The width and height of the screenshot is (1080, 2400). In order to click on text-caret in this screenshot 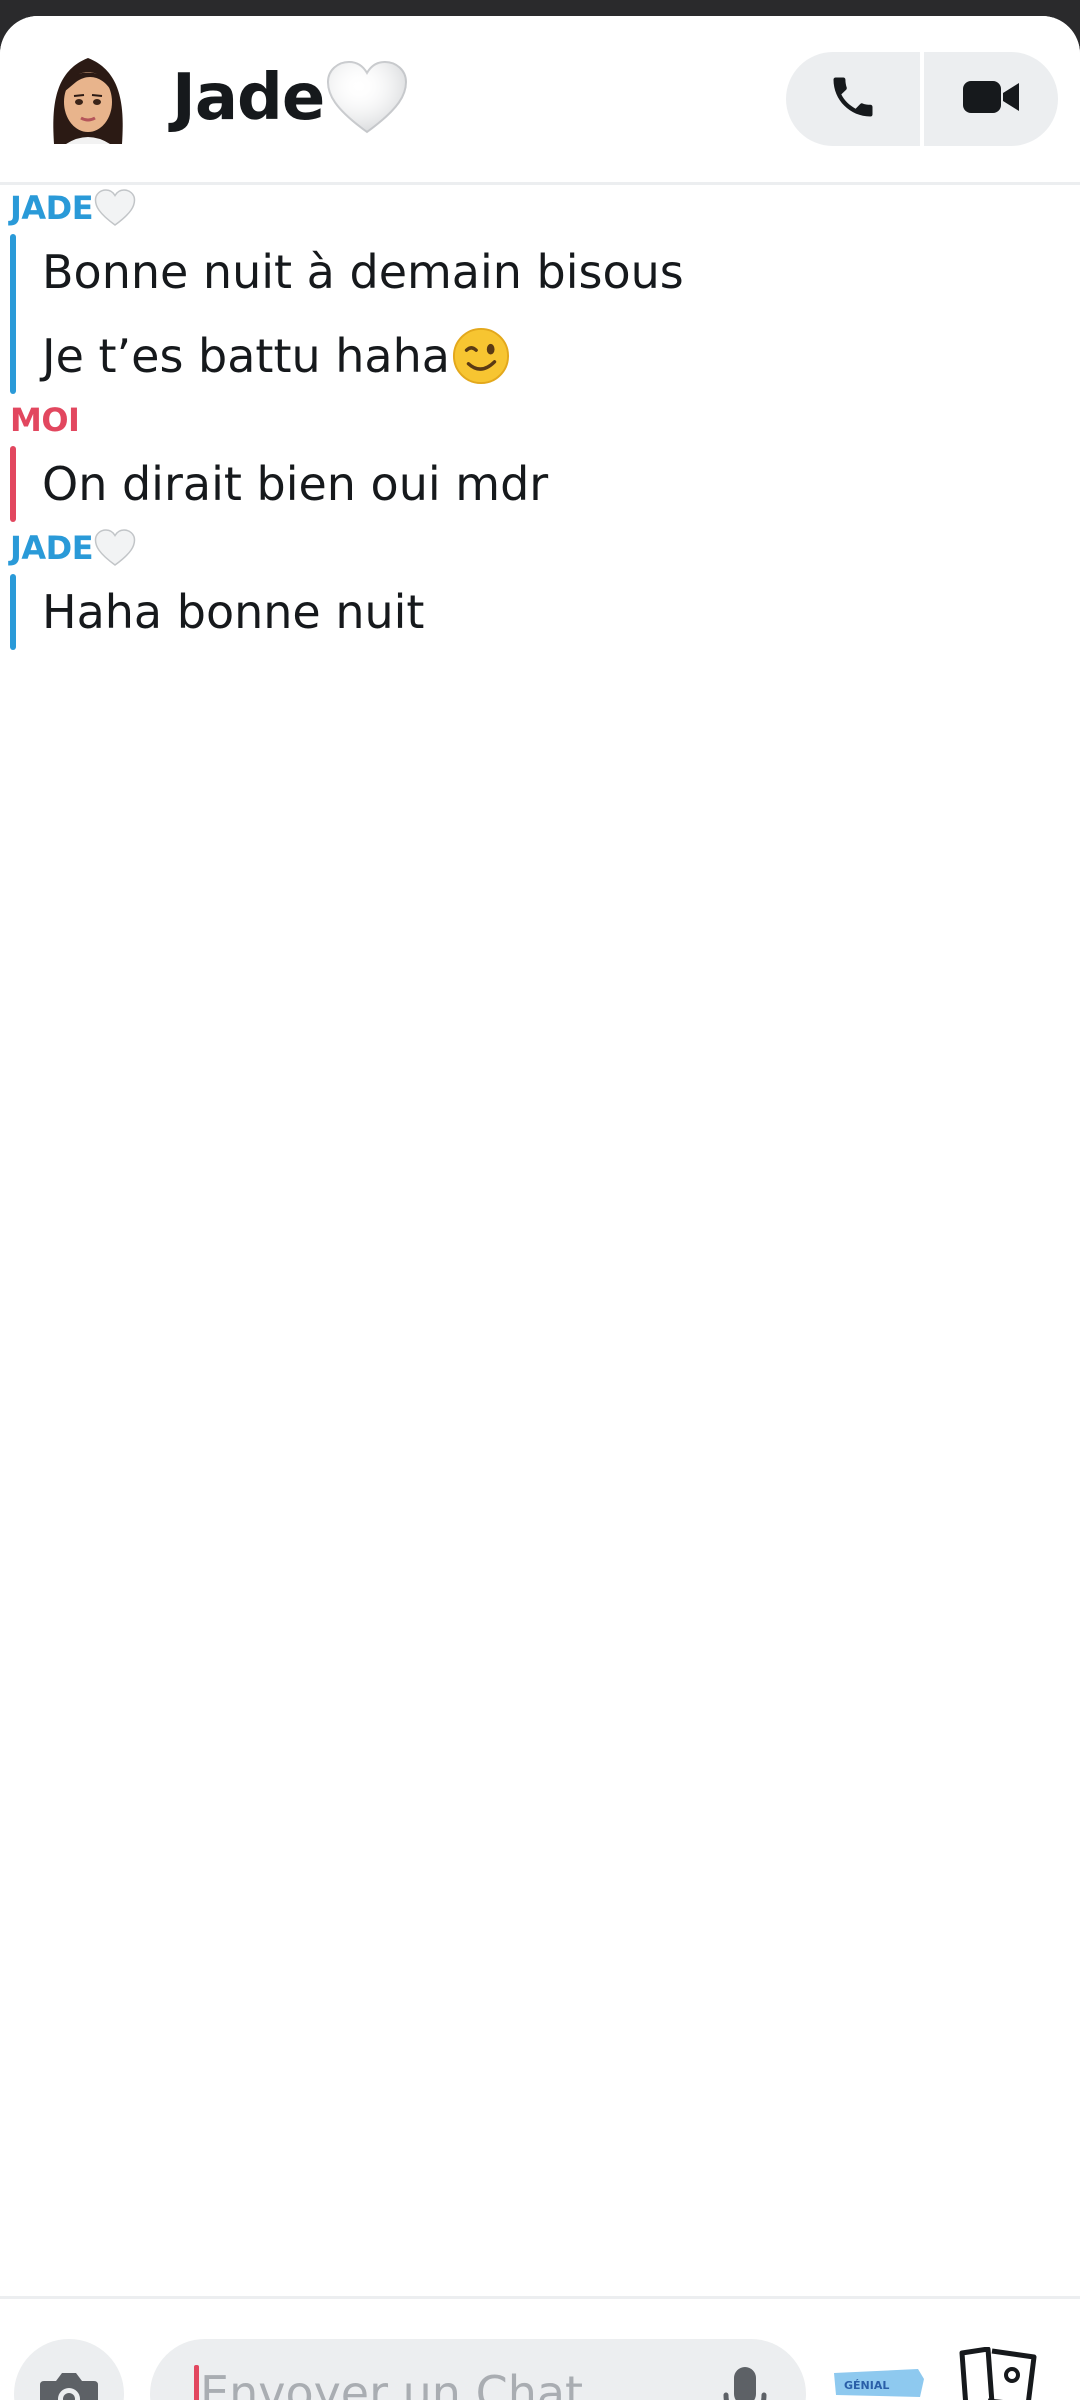, I will do `click(196, 2382)`.